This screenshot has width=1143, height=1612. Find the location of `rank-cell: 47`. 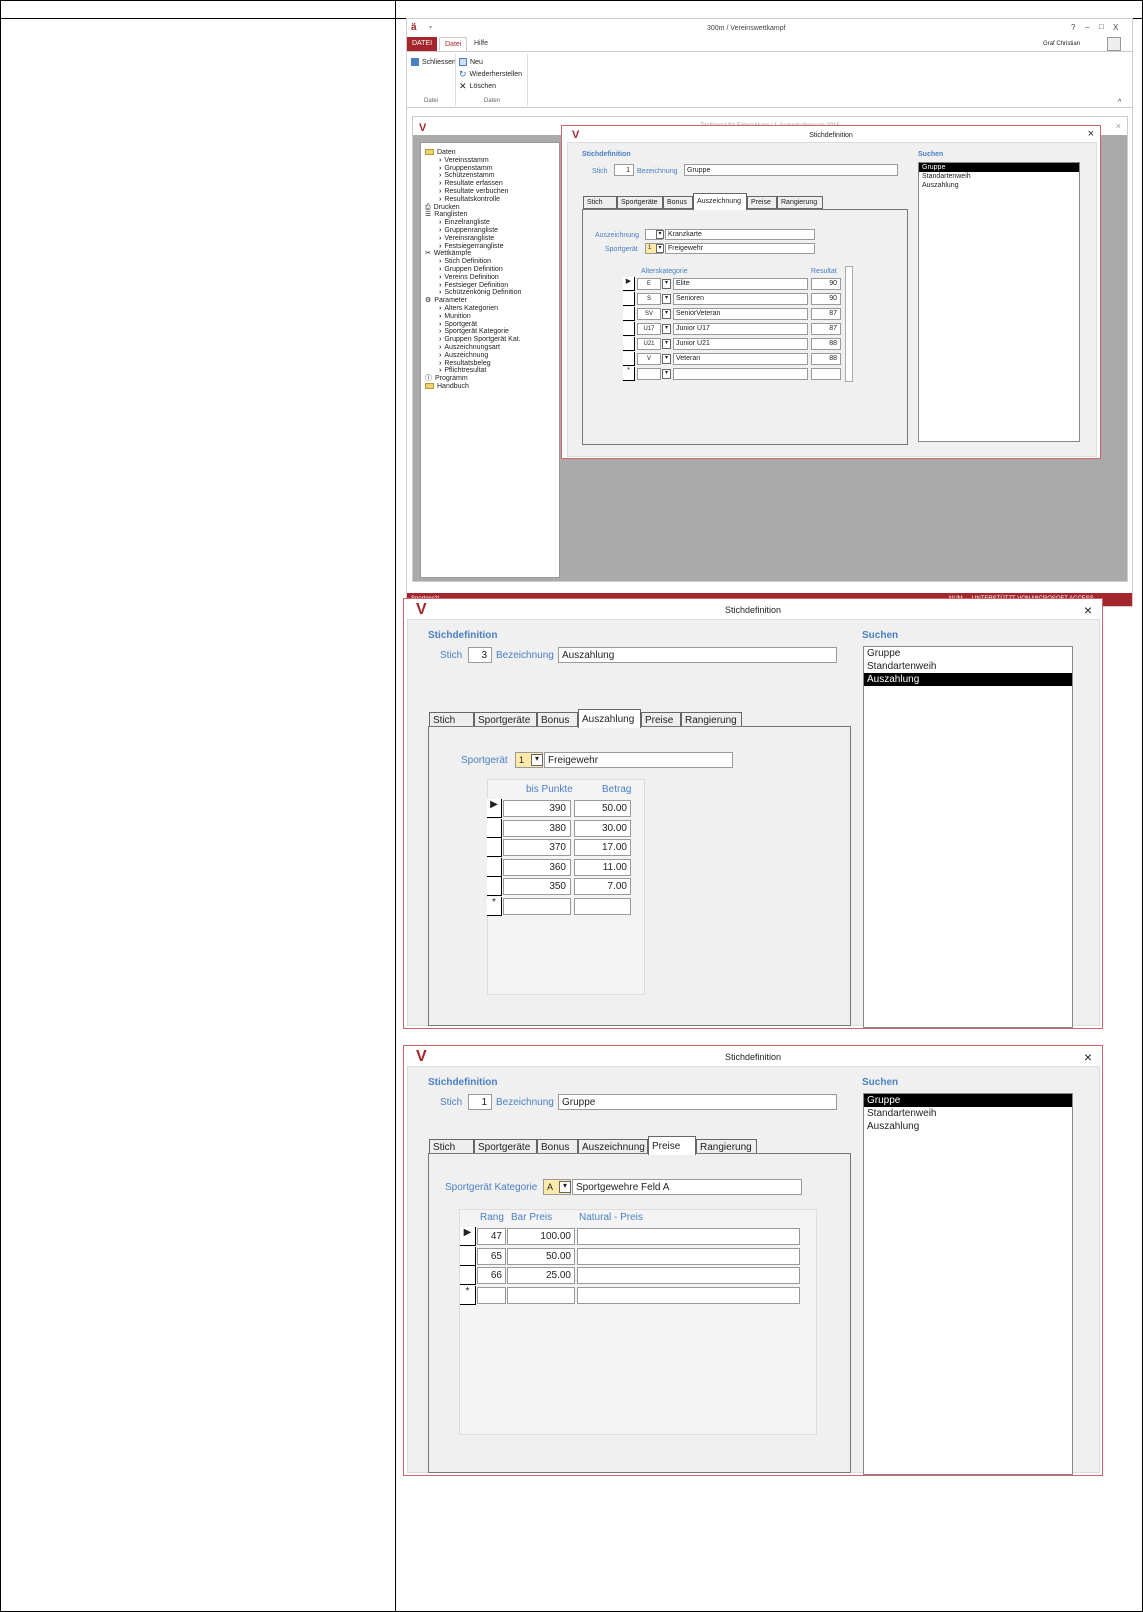

rank-cell: 47 is located at coordinates (491, 1236).